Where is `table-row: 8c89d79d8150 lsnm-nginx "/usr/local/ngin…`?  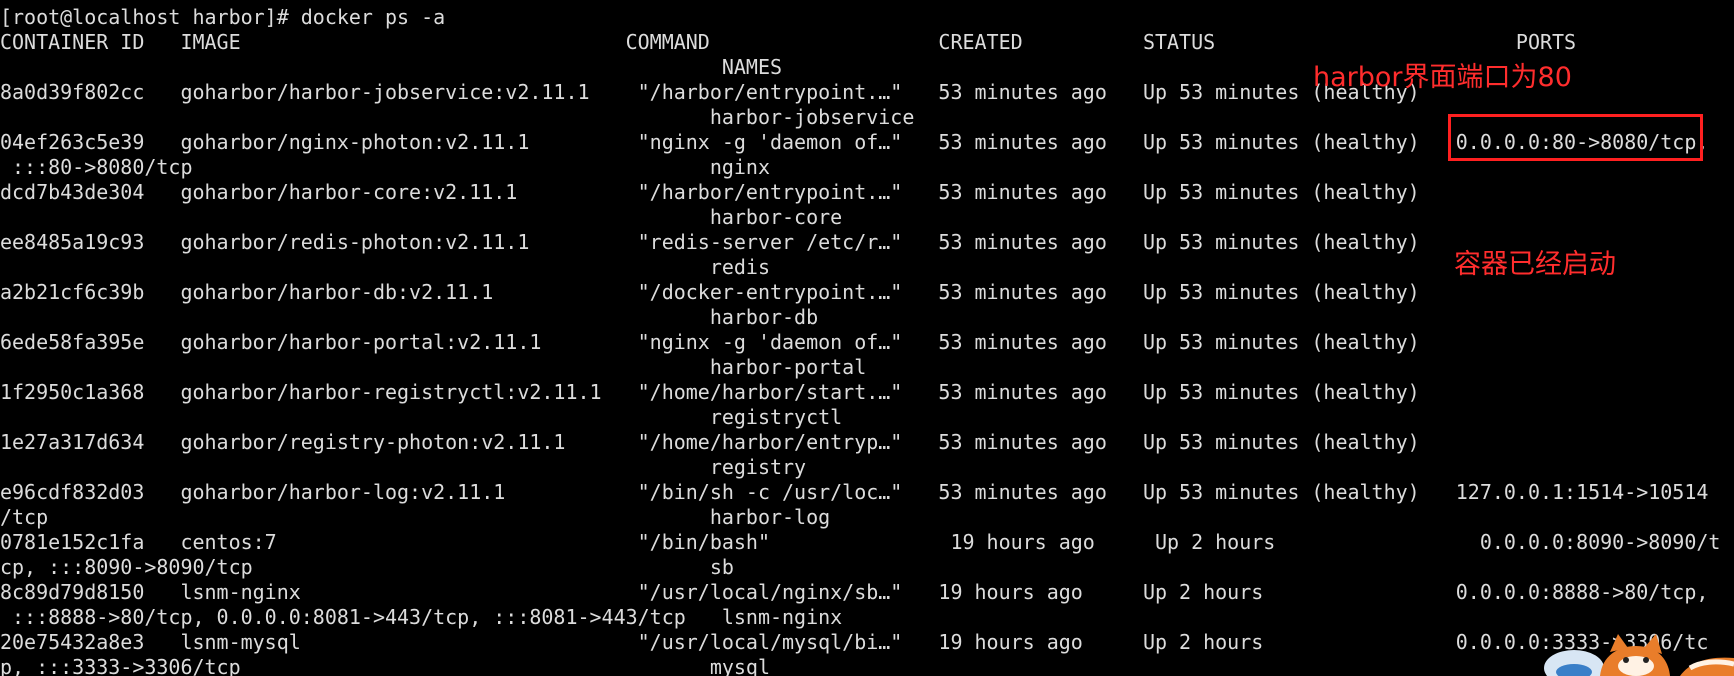
table-row: 8c89d79d8150 lsnm-nginx "/usr/local/ngin… is located at coordinates (854, 592).